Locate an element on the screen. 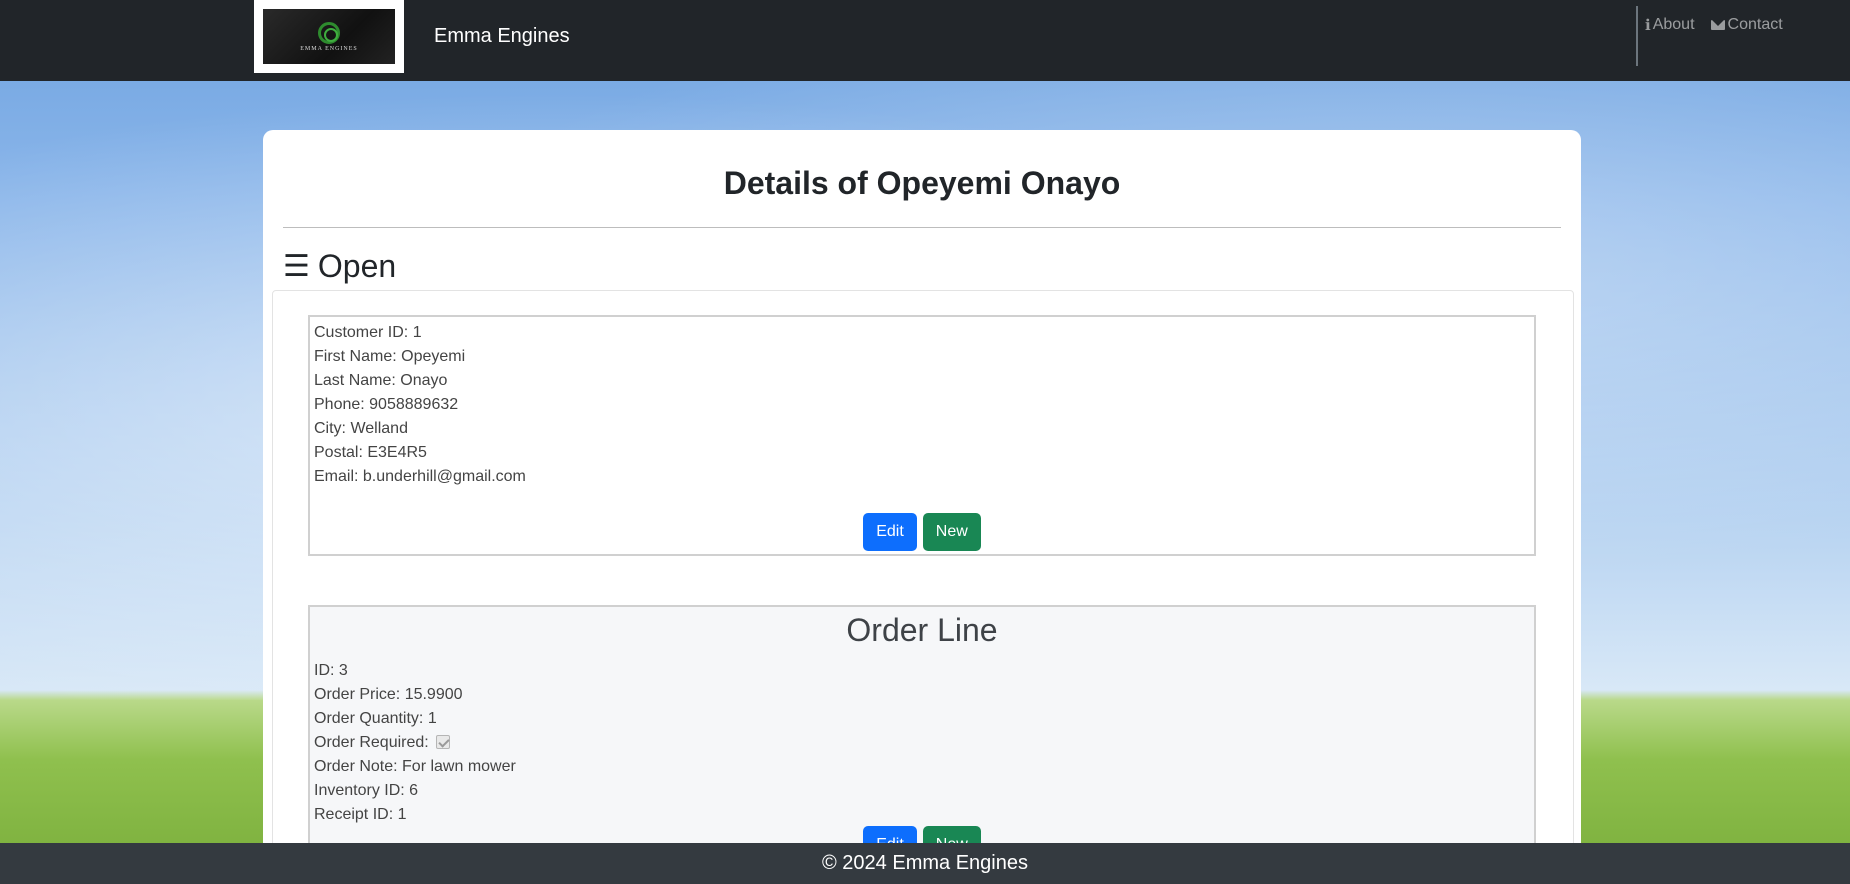  logo-text: EMMA ENGINES is located at coordinates (329, 48).